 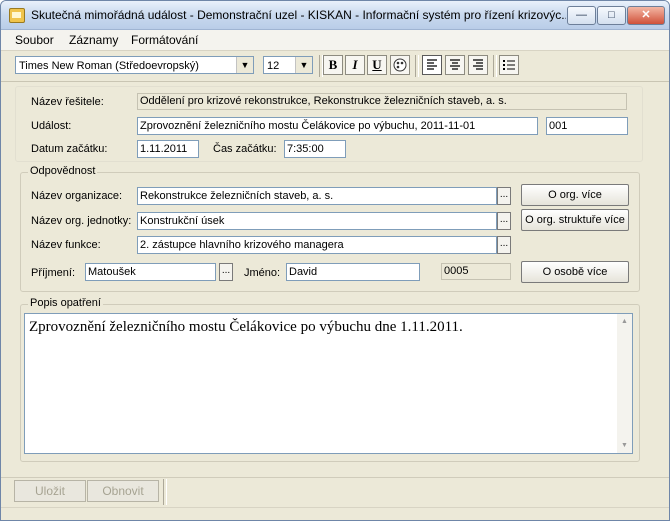 I want to click on palette-icon, so click(x=400, y=65).